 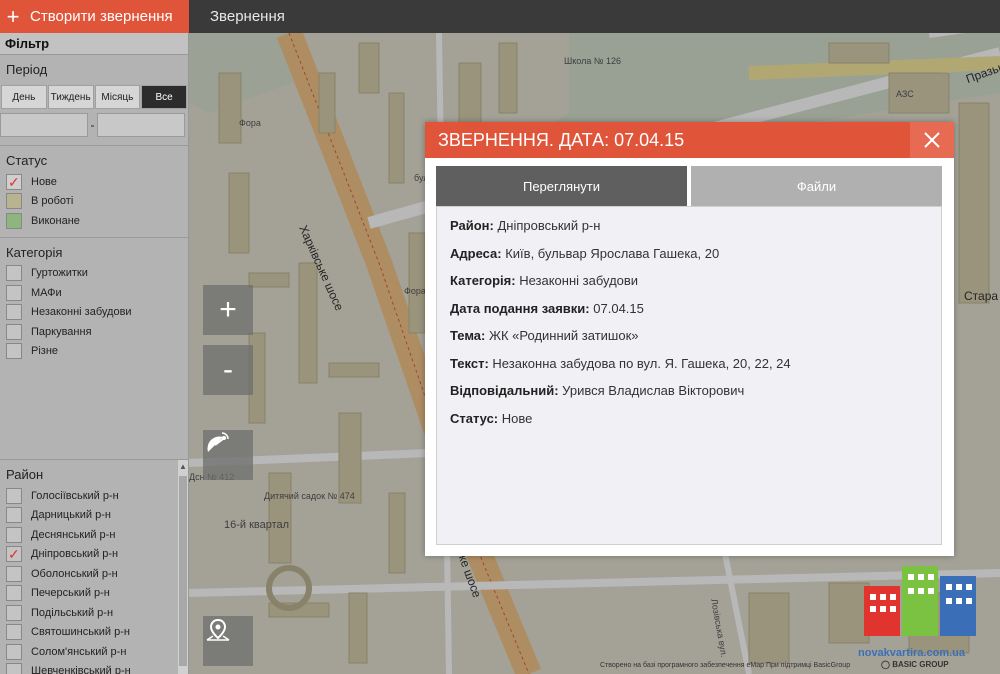 What do you see at coordinates (653, 390) in the screenshot?
I see `field-value: Урився Владислав Вікторович` at bounding box center [653, 390].